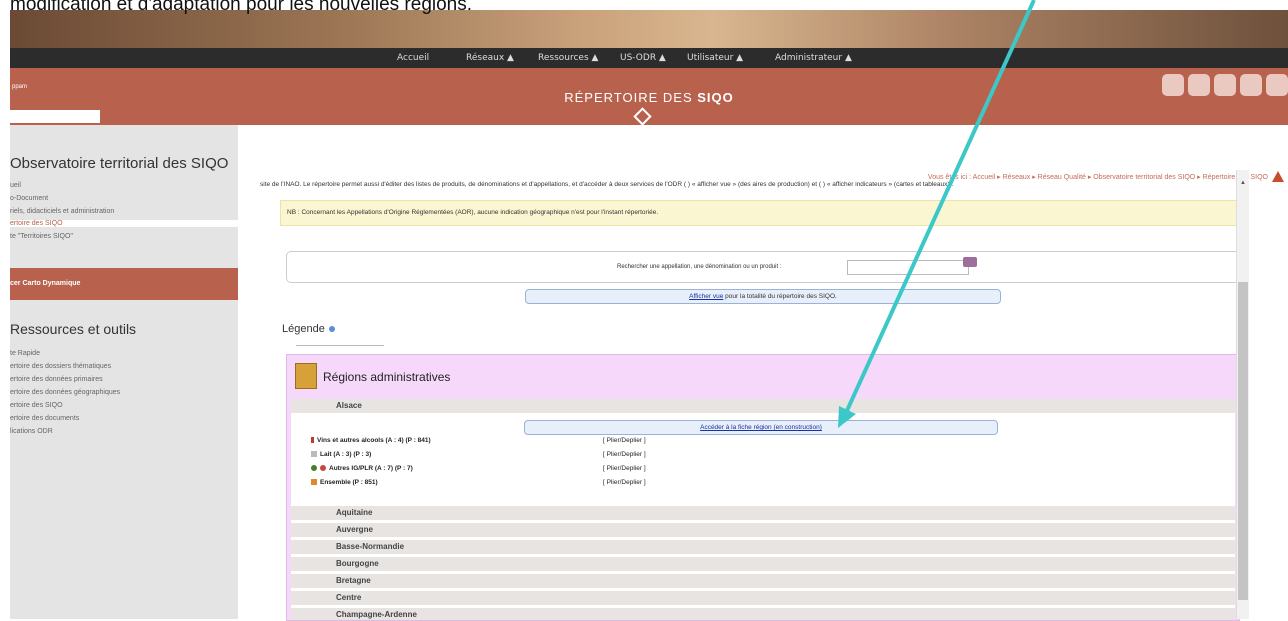 The height and width of the screenshot is (621, 1288). I want to click on divider, so click(340, 345).